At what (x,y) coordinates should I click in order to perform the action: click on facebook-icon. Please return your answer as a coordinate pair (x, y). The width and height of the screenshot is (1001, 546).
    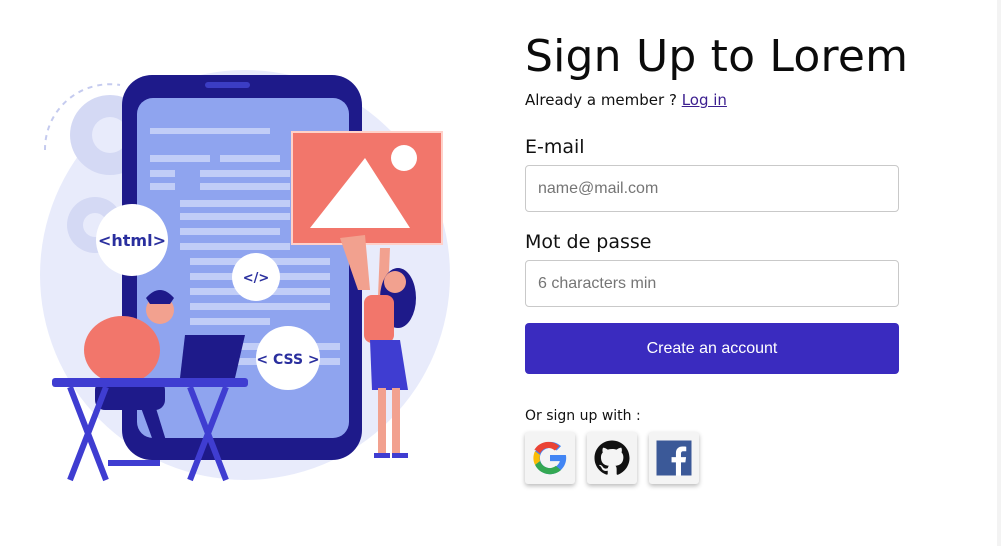
    Looking at the image, I should click on (674, 458).